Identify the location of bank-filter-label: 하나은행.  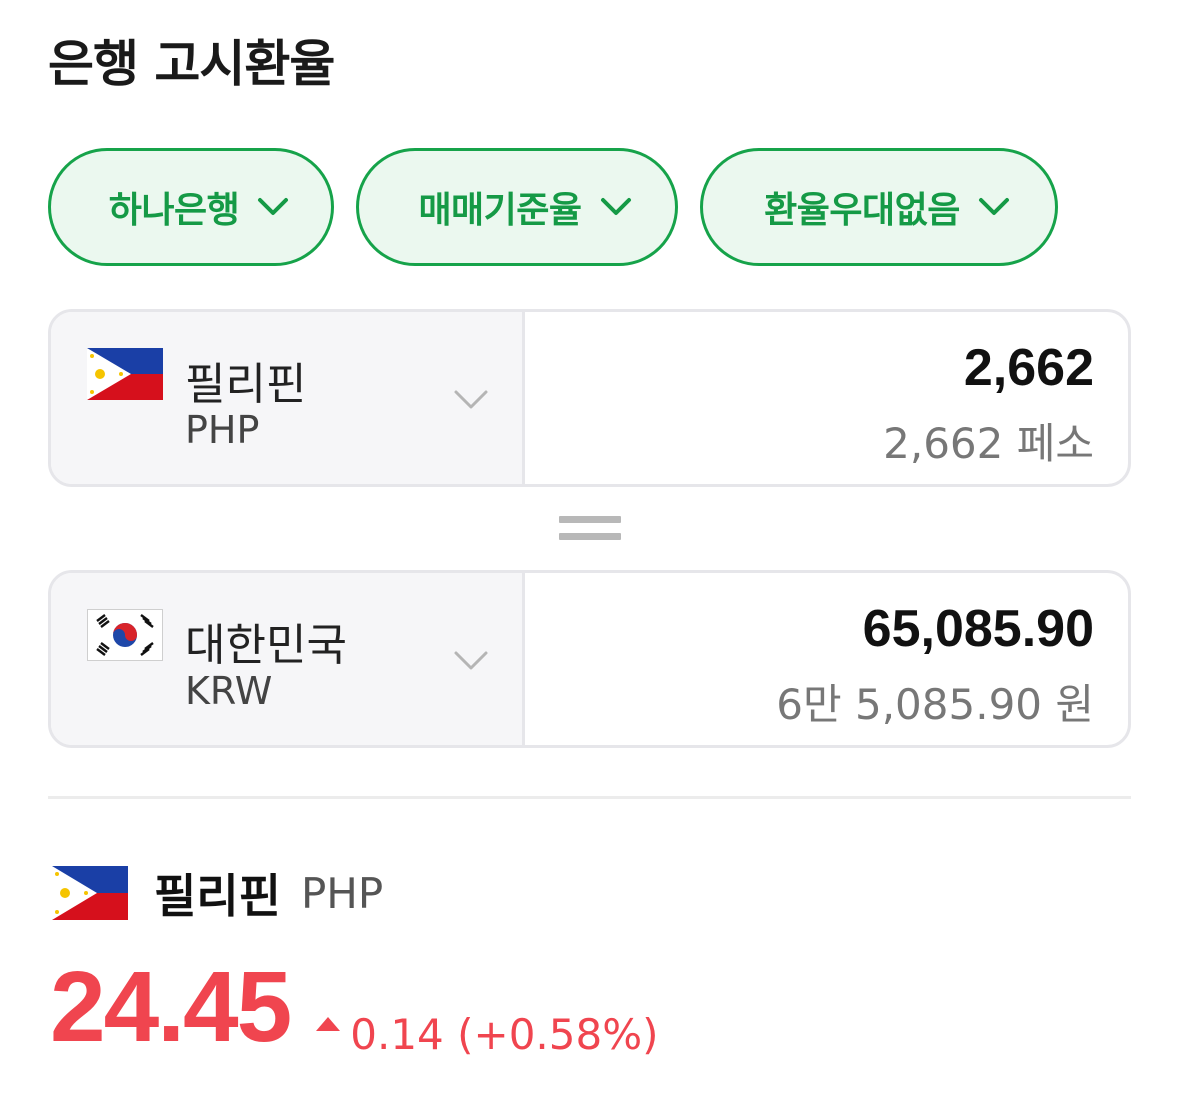
(174, 210).